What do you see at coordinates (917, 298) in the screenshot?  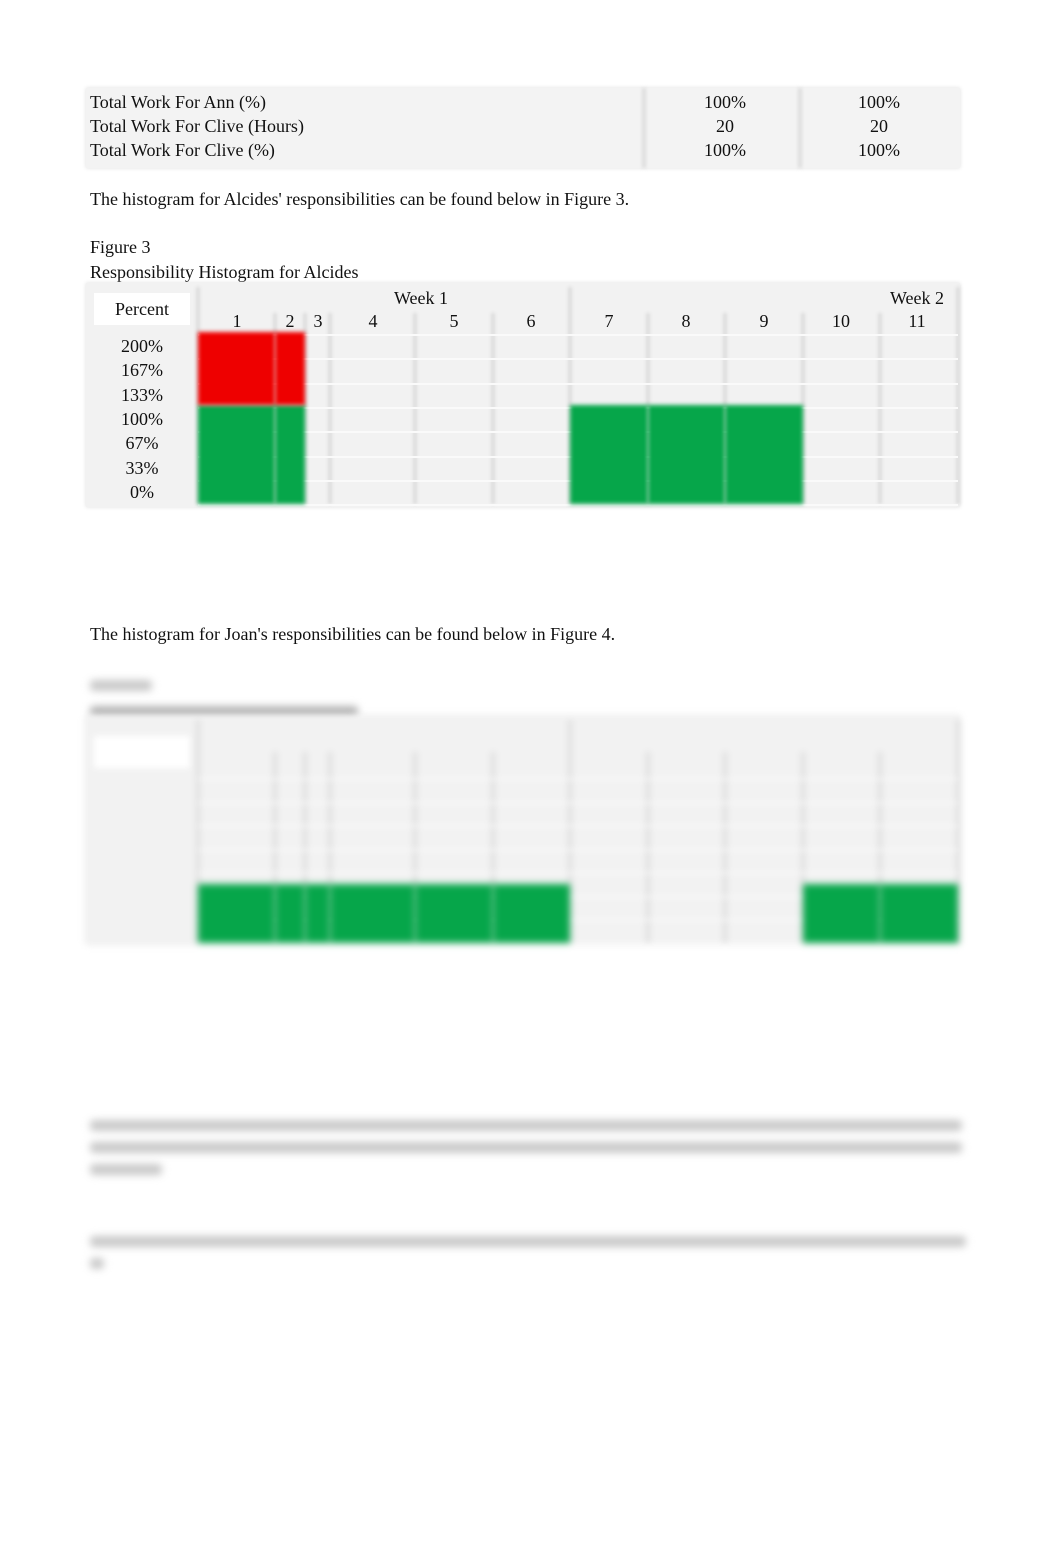 I see `week-2-label: Week 2` at bounding box center [917, 298].